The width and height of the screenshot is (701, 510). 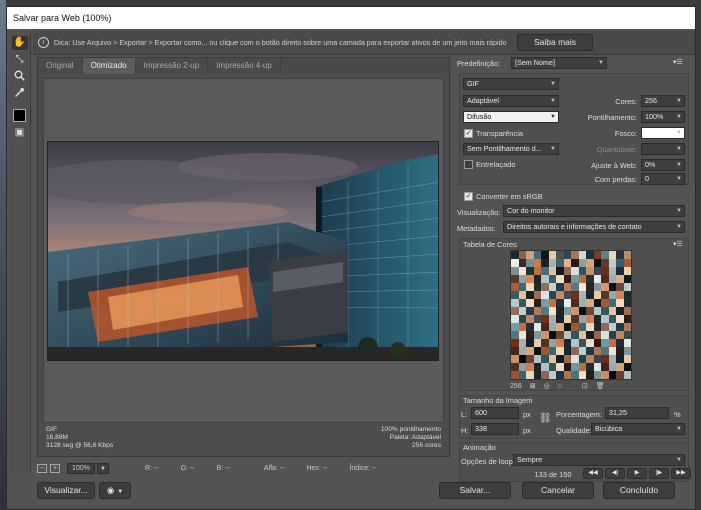 What do you see at coordinates (663, 117) in the screenshot?
I see `dither-amount-field: 100% ▼` at bounding box center [663, 117].